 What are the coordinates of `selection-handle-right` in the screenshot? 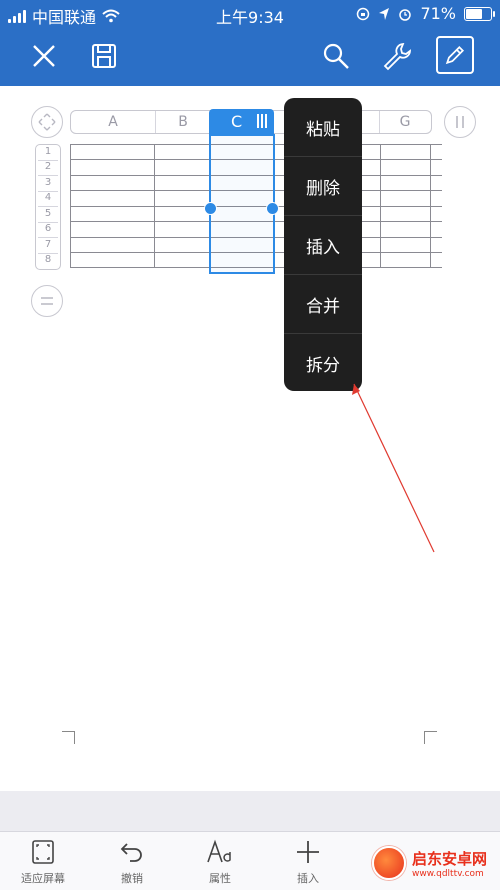 It's located at (272, 208).